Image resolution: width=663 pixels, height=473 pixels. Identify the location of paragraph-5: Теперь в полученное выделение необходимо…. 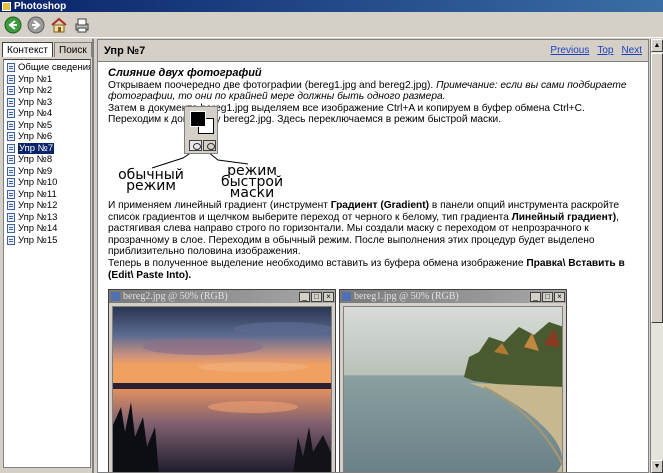
(375, 269).